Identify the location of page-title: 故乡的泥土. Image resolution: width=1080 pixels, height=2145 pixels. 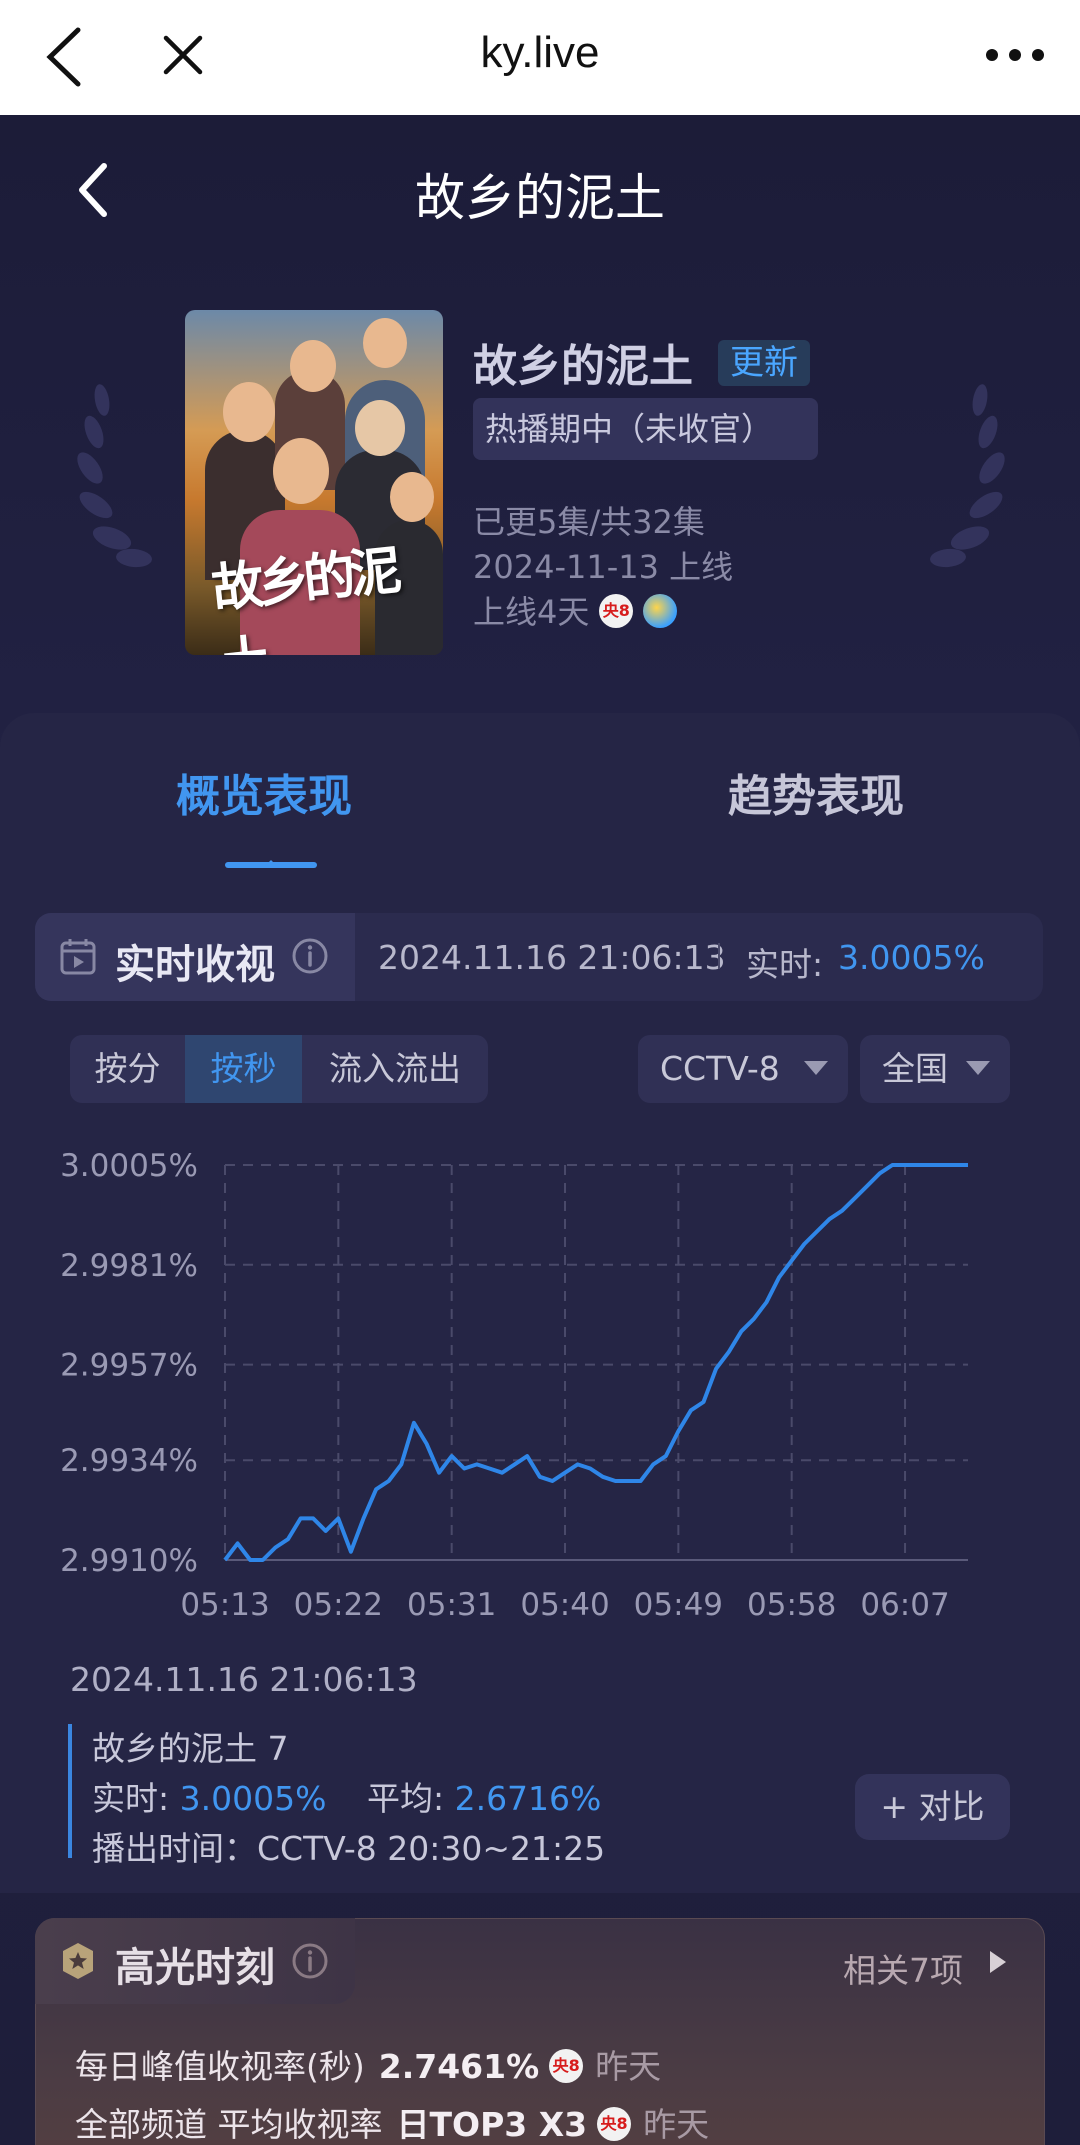
(540, 198).